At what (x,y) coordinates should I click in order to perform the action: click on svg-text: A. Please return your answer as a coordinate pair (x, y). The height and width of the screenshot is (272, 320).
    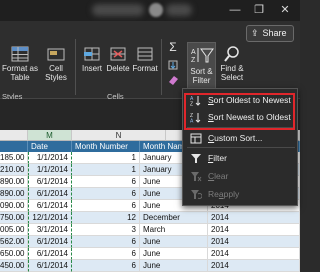
    Looking at the image, I should click on (193, 52).